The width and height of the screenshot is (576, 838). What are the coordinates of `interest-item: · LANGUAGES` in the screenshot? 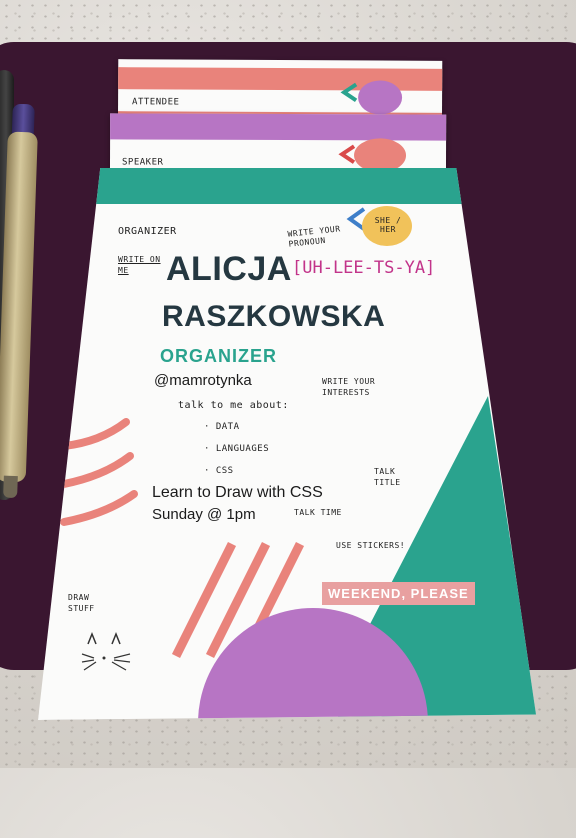 It's located at (237, 449).